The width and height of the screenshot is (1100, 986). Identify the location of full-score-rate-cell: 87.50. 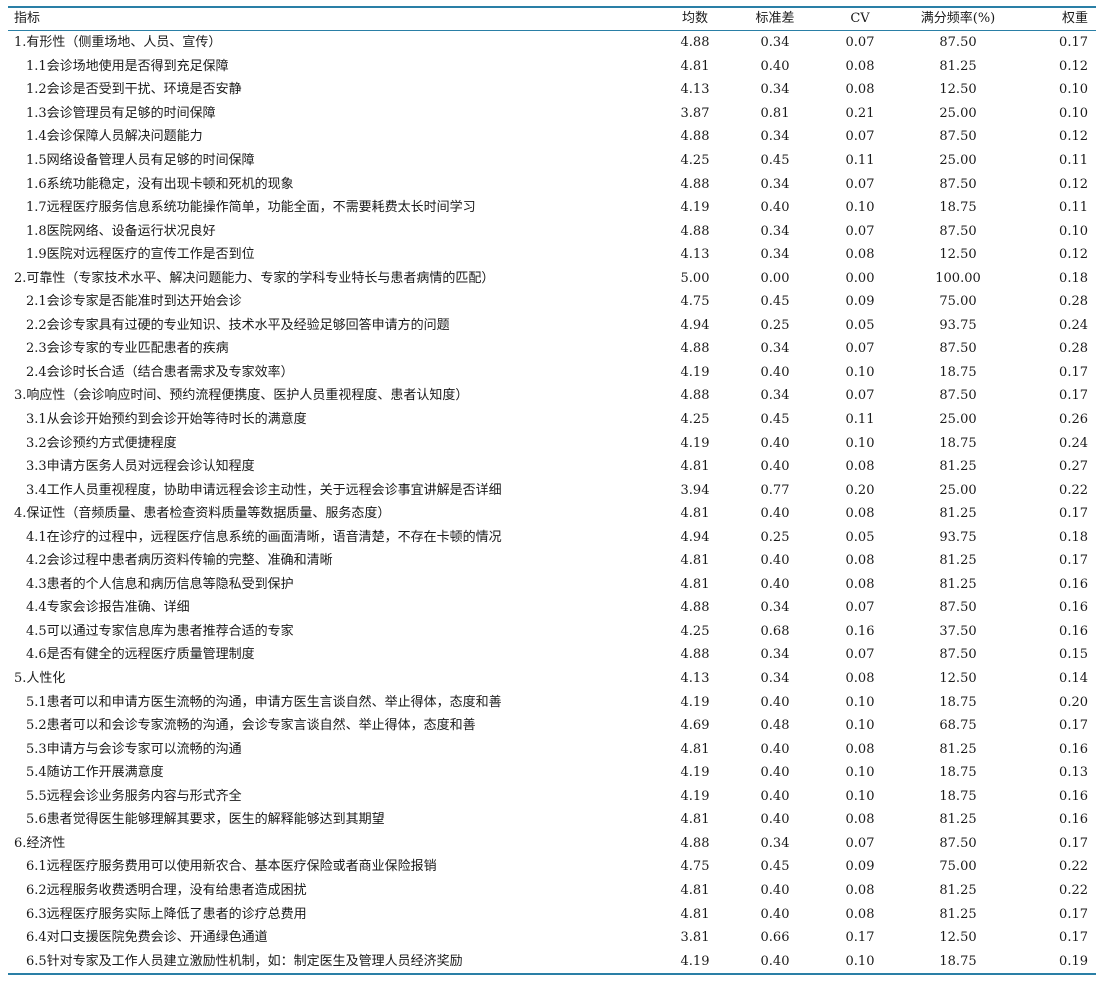
(958, 608).